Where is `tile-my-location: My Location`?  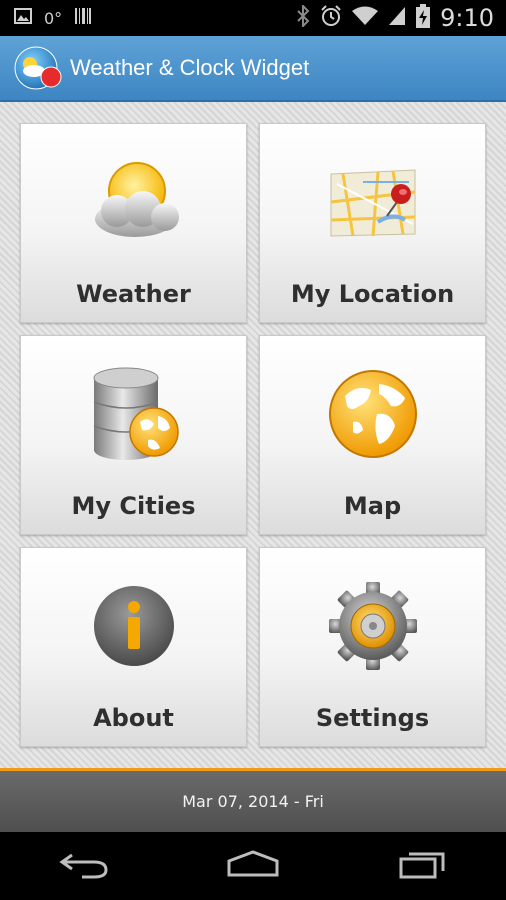
tile-my-location: My Location is located at coordinates (372, 223).